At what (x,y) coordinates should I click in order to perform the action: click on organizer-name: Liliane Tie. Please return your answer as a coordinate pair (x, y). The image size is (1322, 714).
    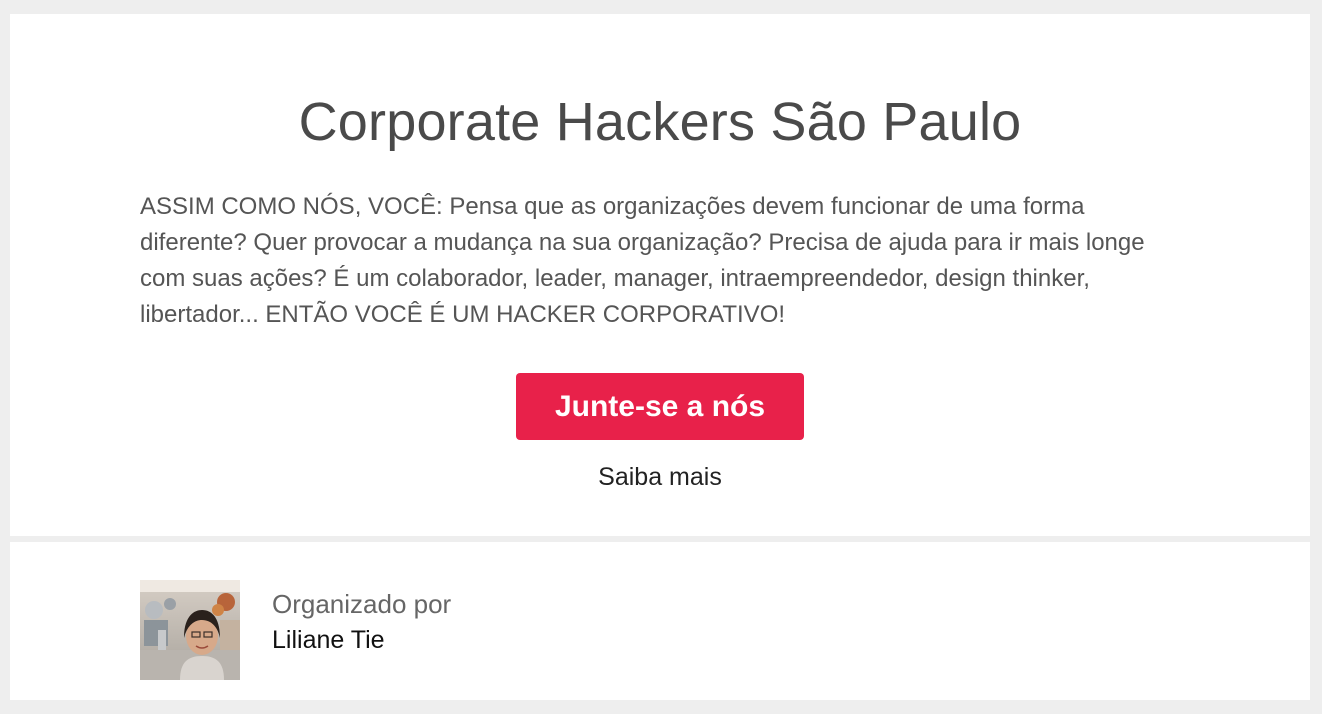
    Looking at the image, I should click on (328, 640).